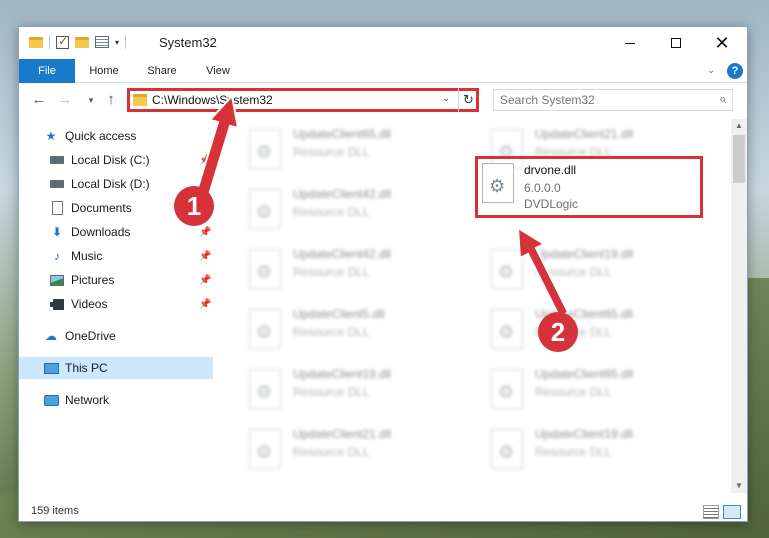  I want to click on sidebar-item-label: This PC, so click(86, 368).